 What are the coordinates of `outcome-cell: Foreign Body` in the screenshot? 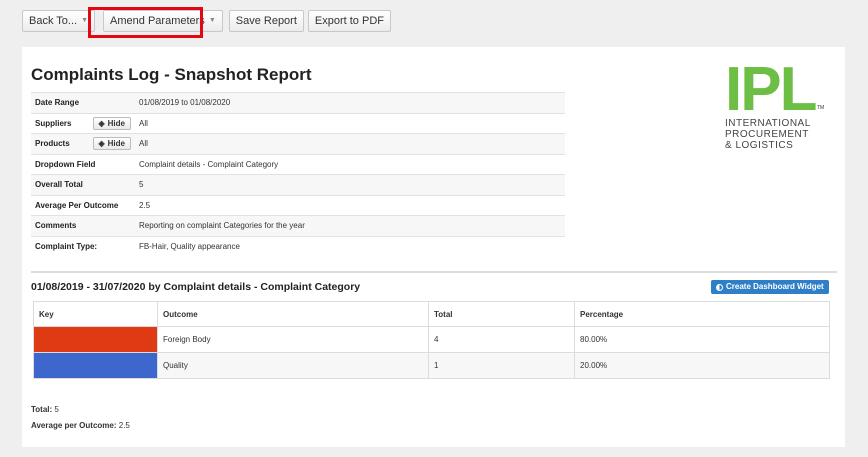 It's located at (293, 339).